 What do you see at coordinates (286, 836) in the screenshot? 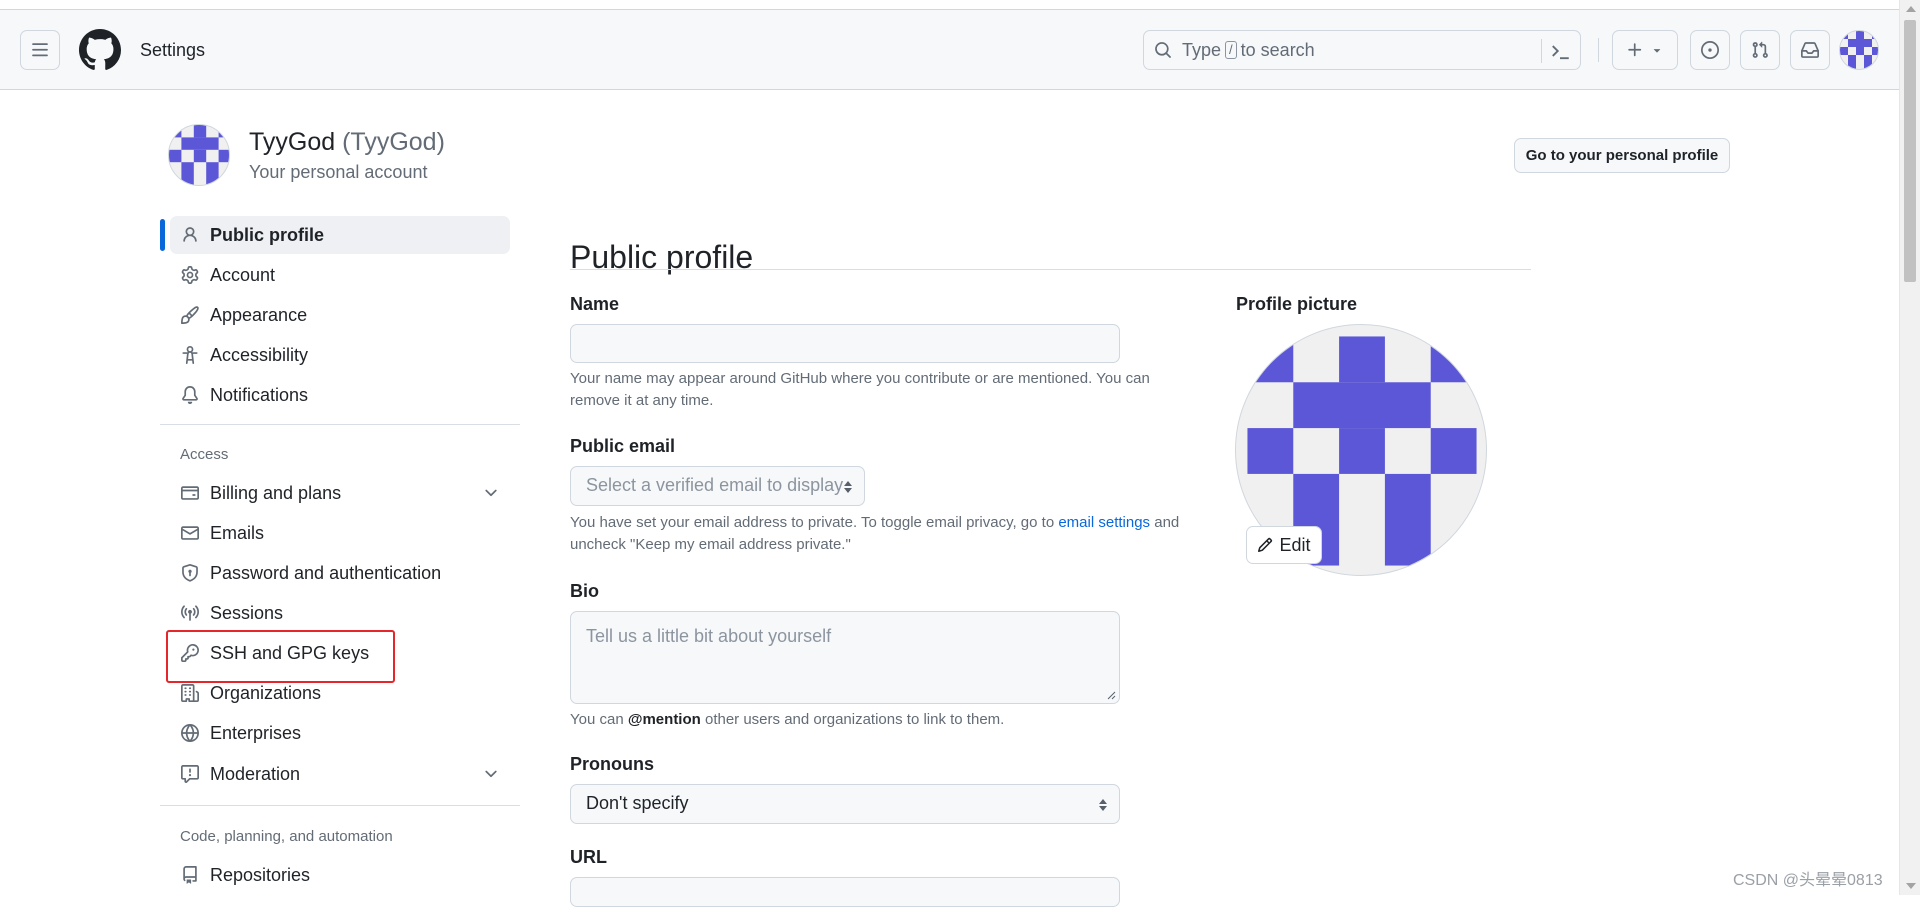
I see `sidebar-heading-code: Code, planning, and automation` at bounding box center [286, 836].